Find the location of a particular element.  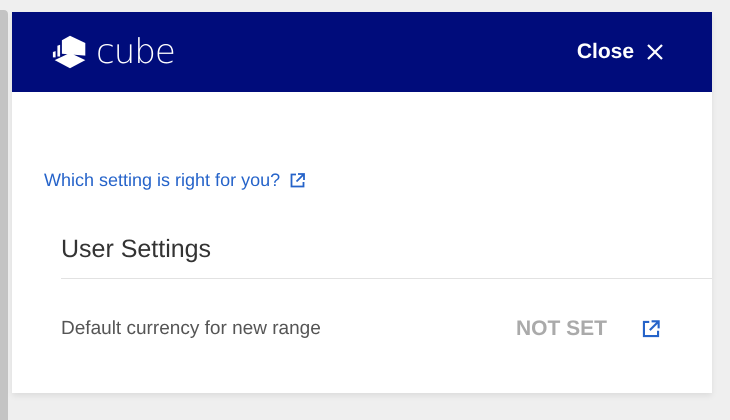

logo-text: cube is located at coordinates (135, 52).